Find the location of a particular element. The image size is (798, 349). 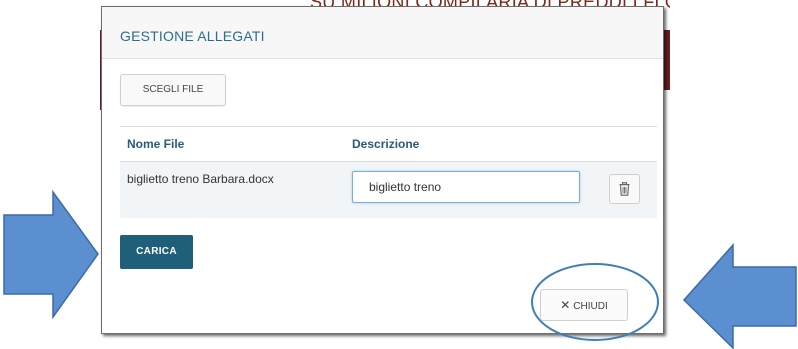

close-button: ✕ CHIUDI is located at coordinates (584, 305).